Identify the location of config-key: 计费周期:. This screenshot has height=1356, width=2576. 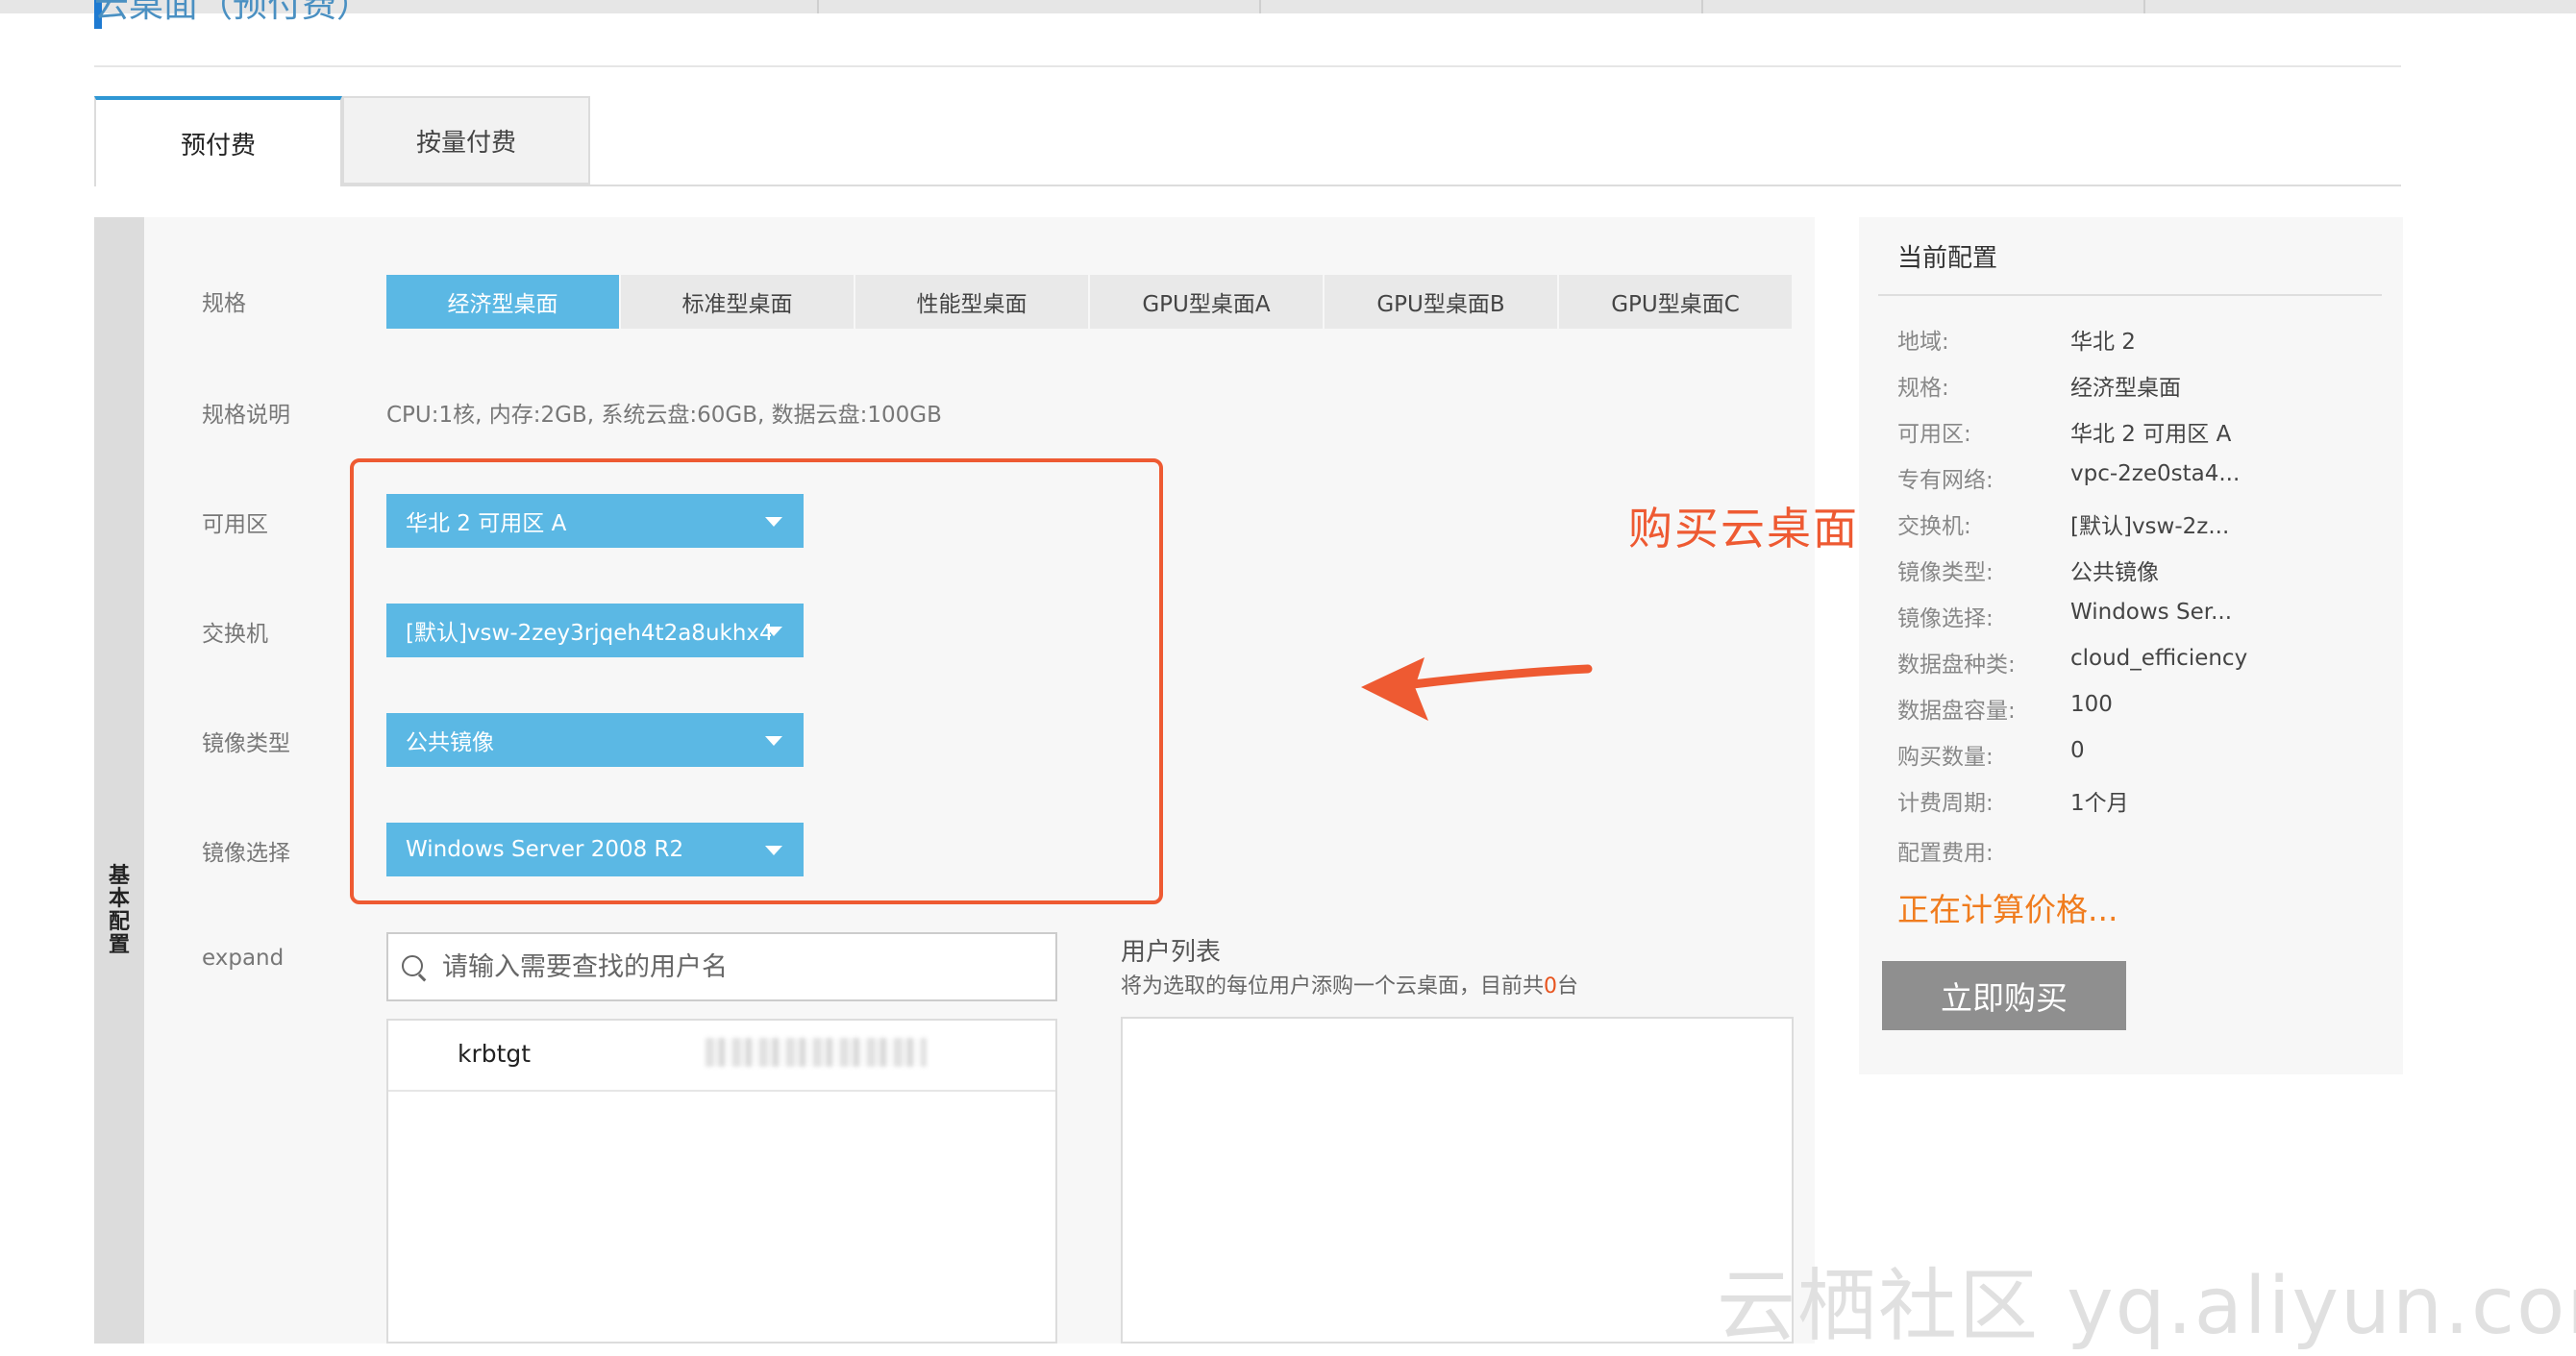
(1945, 803).